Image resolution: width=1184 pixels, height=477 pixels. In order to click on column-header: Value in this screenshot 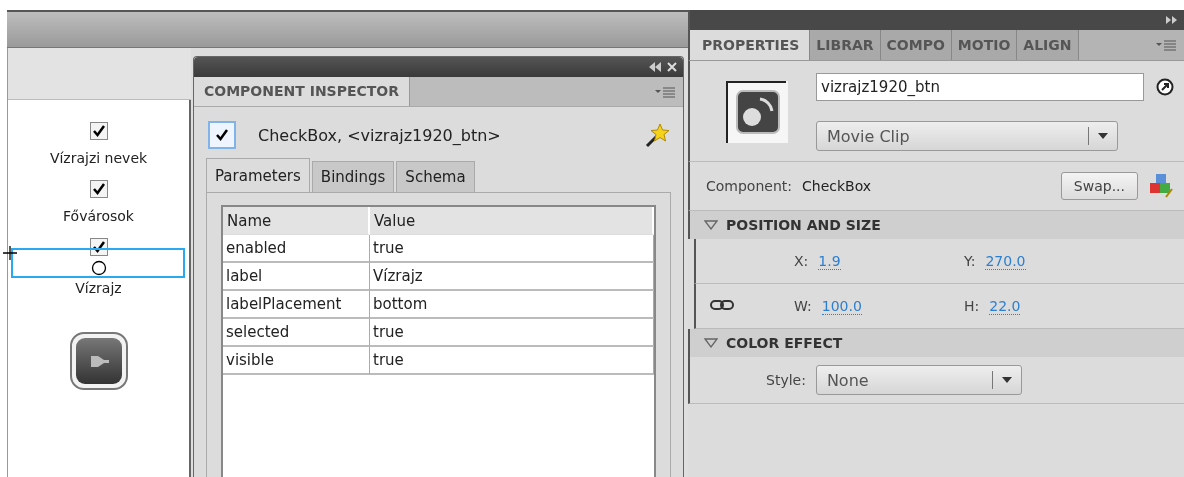, I will do `click(512, 221)`.